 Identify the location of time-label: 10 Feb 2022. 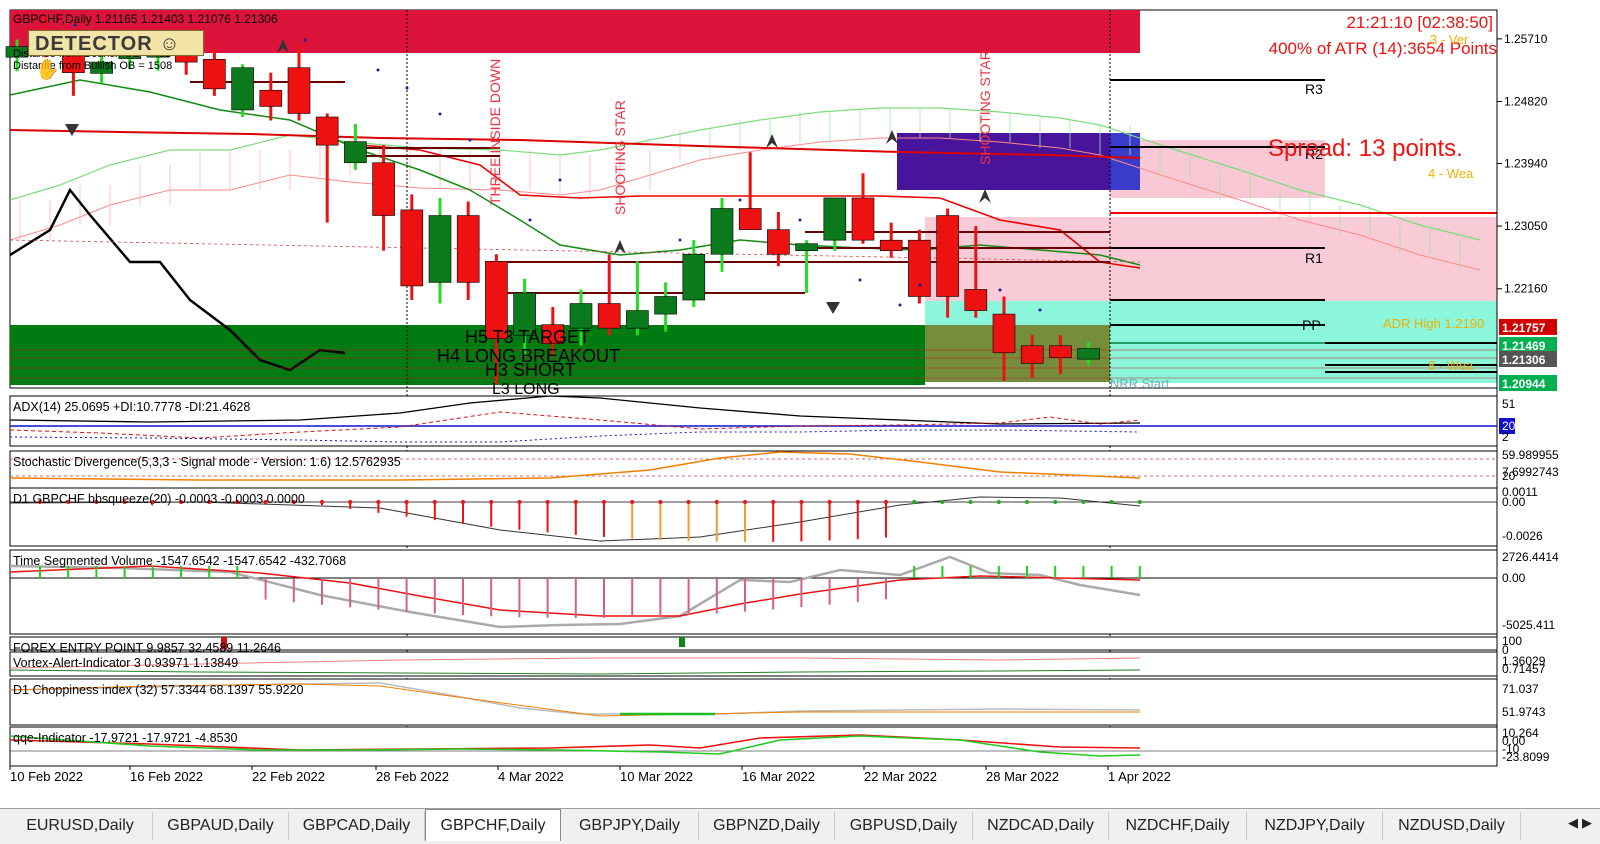
(46, 776).